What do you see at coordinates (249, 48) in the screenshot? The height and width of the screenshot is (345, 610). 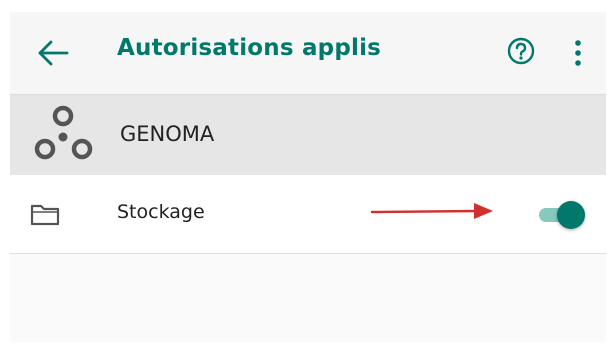 I see `page-title: Autorisations applis` at bounding box center [249, 48].